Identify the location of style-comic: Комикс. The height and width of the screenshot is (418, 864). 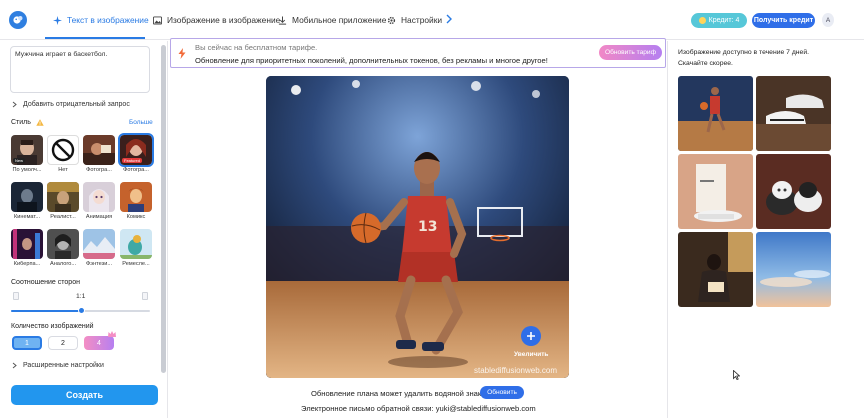
(136, 201).